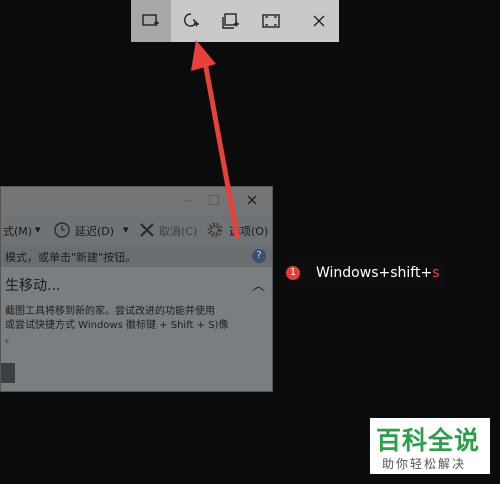 Image resolution: width=500 pixels, height=484 pixels. I want to click on red-arrow, so click(215, 139).